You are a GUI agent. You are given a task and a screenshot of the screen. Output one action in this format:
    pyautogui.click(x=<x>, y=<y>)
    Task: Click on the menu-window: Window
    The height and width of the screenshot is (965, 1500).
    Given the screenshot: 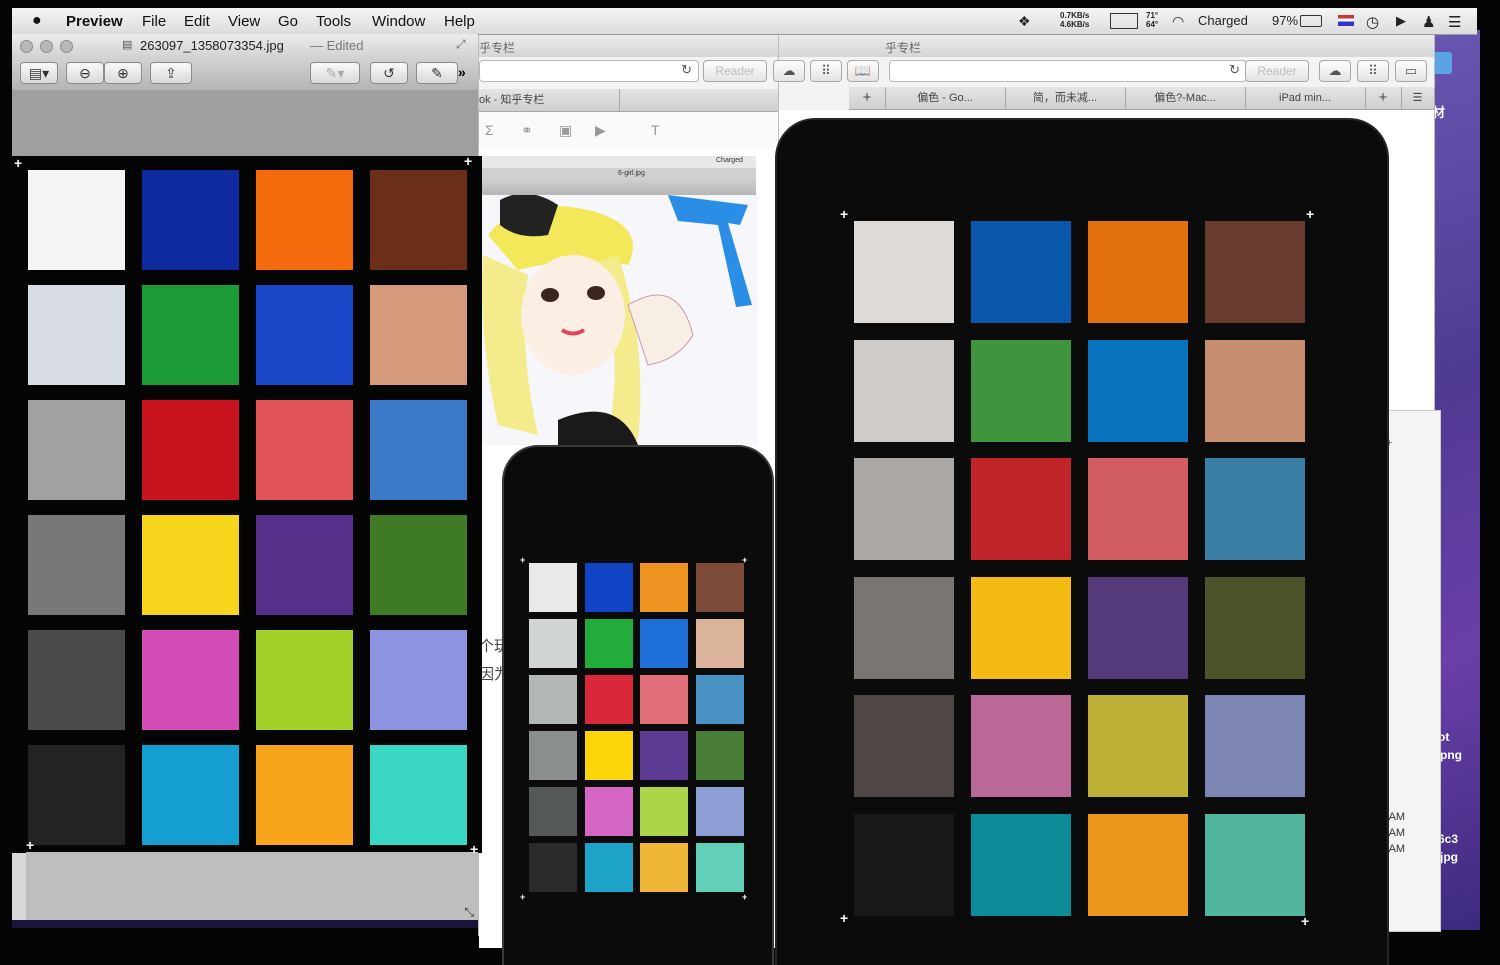 What is the action you would take?
    pyautogui.click(x=398, y=21)
    